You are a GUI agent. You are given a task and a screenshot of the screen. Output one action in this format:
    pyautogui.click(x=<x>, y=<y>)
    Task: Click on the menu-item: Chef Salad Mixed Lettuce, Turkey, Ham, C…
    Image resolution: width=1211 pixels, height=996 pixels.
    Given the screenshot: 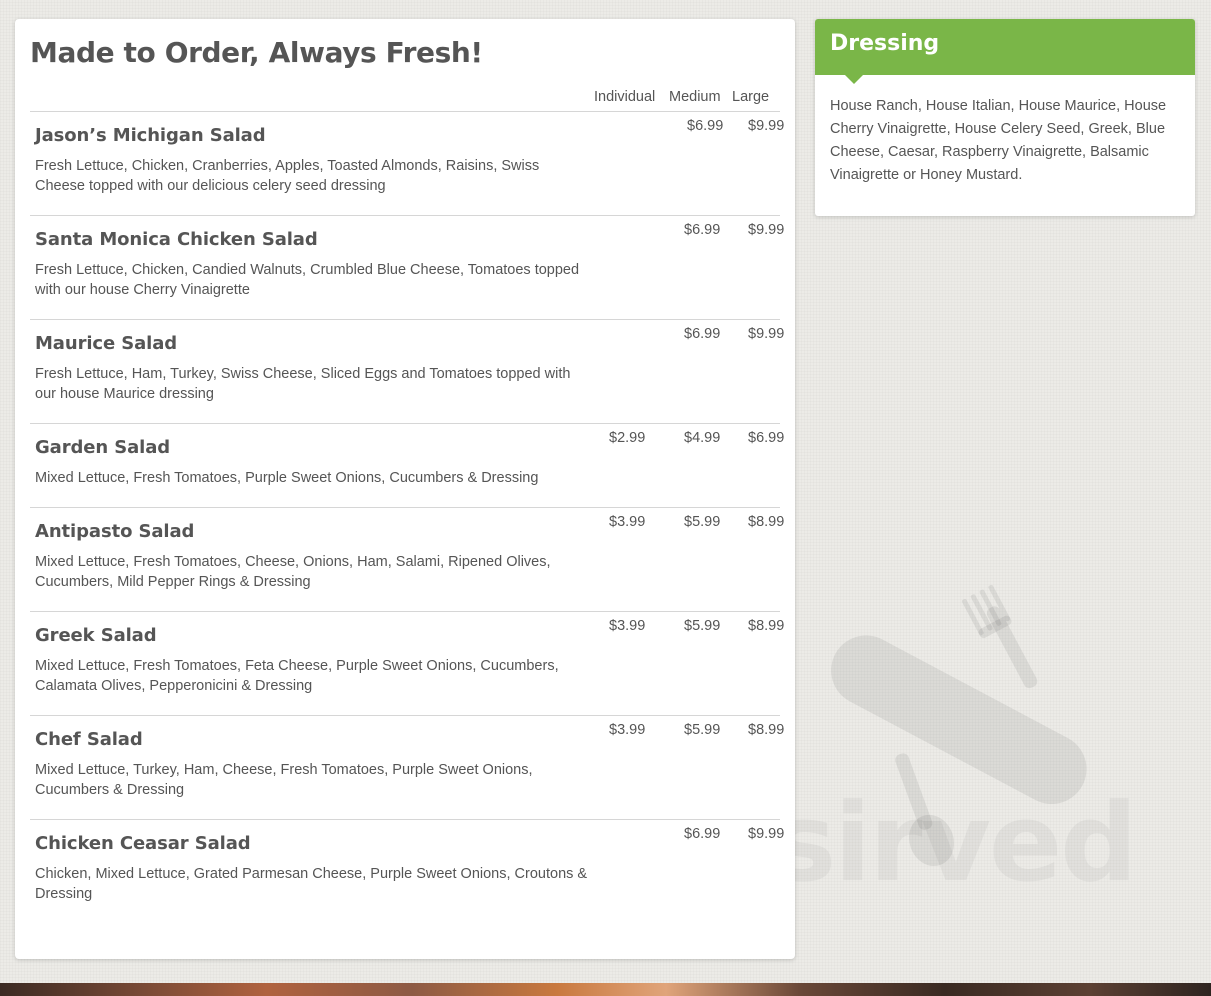 What is the action you would take?
    pyautogui.click(x=407, y=768)
    